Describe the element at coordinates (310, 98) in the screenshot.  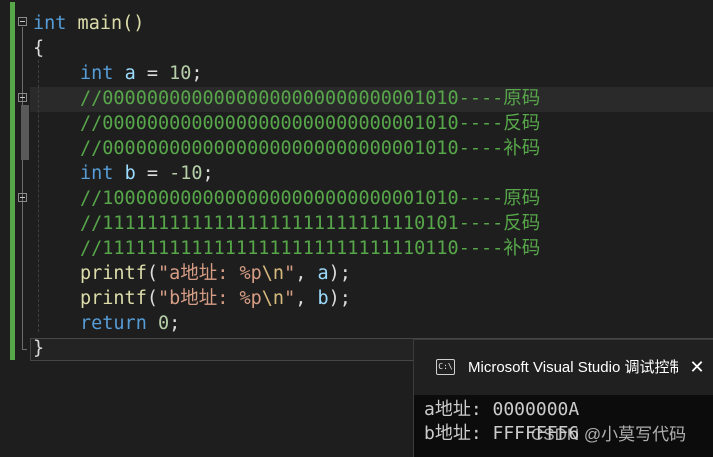
I see `code-line-4: //00000000000000000000000000001010----原码` at that location.